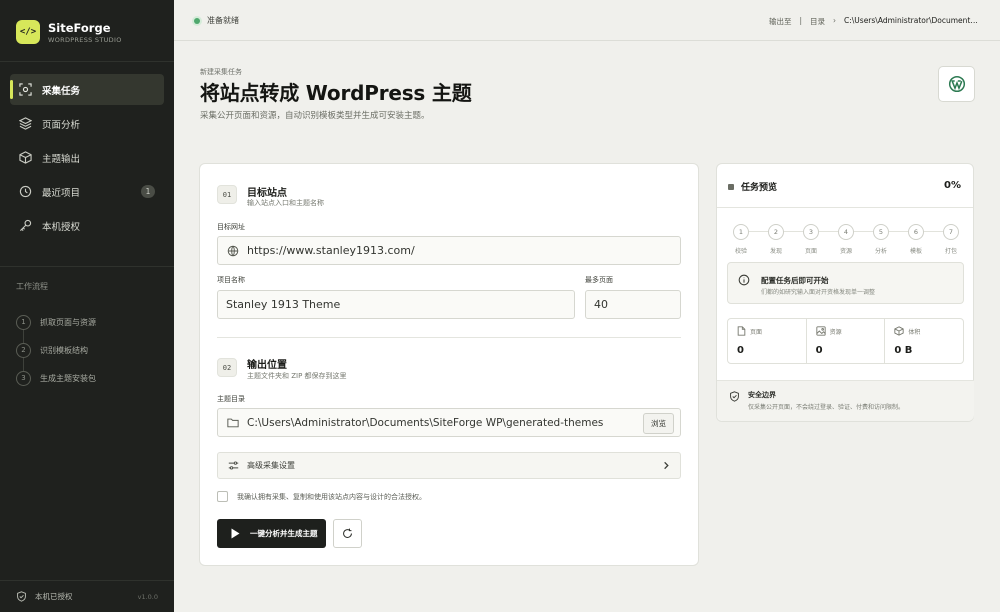 This screenshot has width=1000, height=612. Describe the element at coordinates (951, 232) in the screenshot. I see `step-circle: 7` at that location.